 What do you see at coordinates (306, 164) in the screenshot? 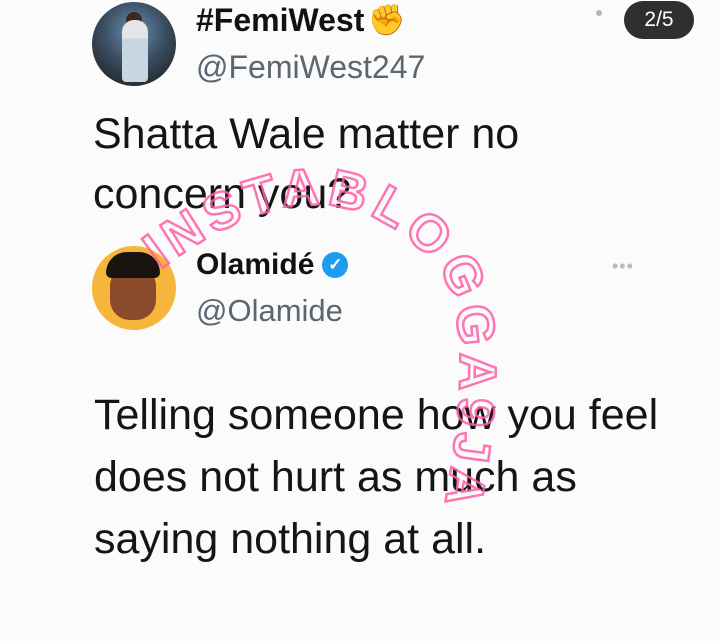
I see `tweet-text: Shatta Wale matter no concern you?` at bounding box center [306, 164].